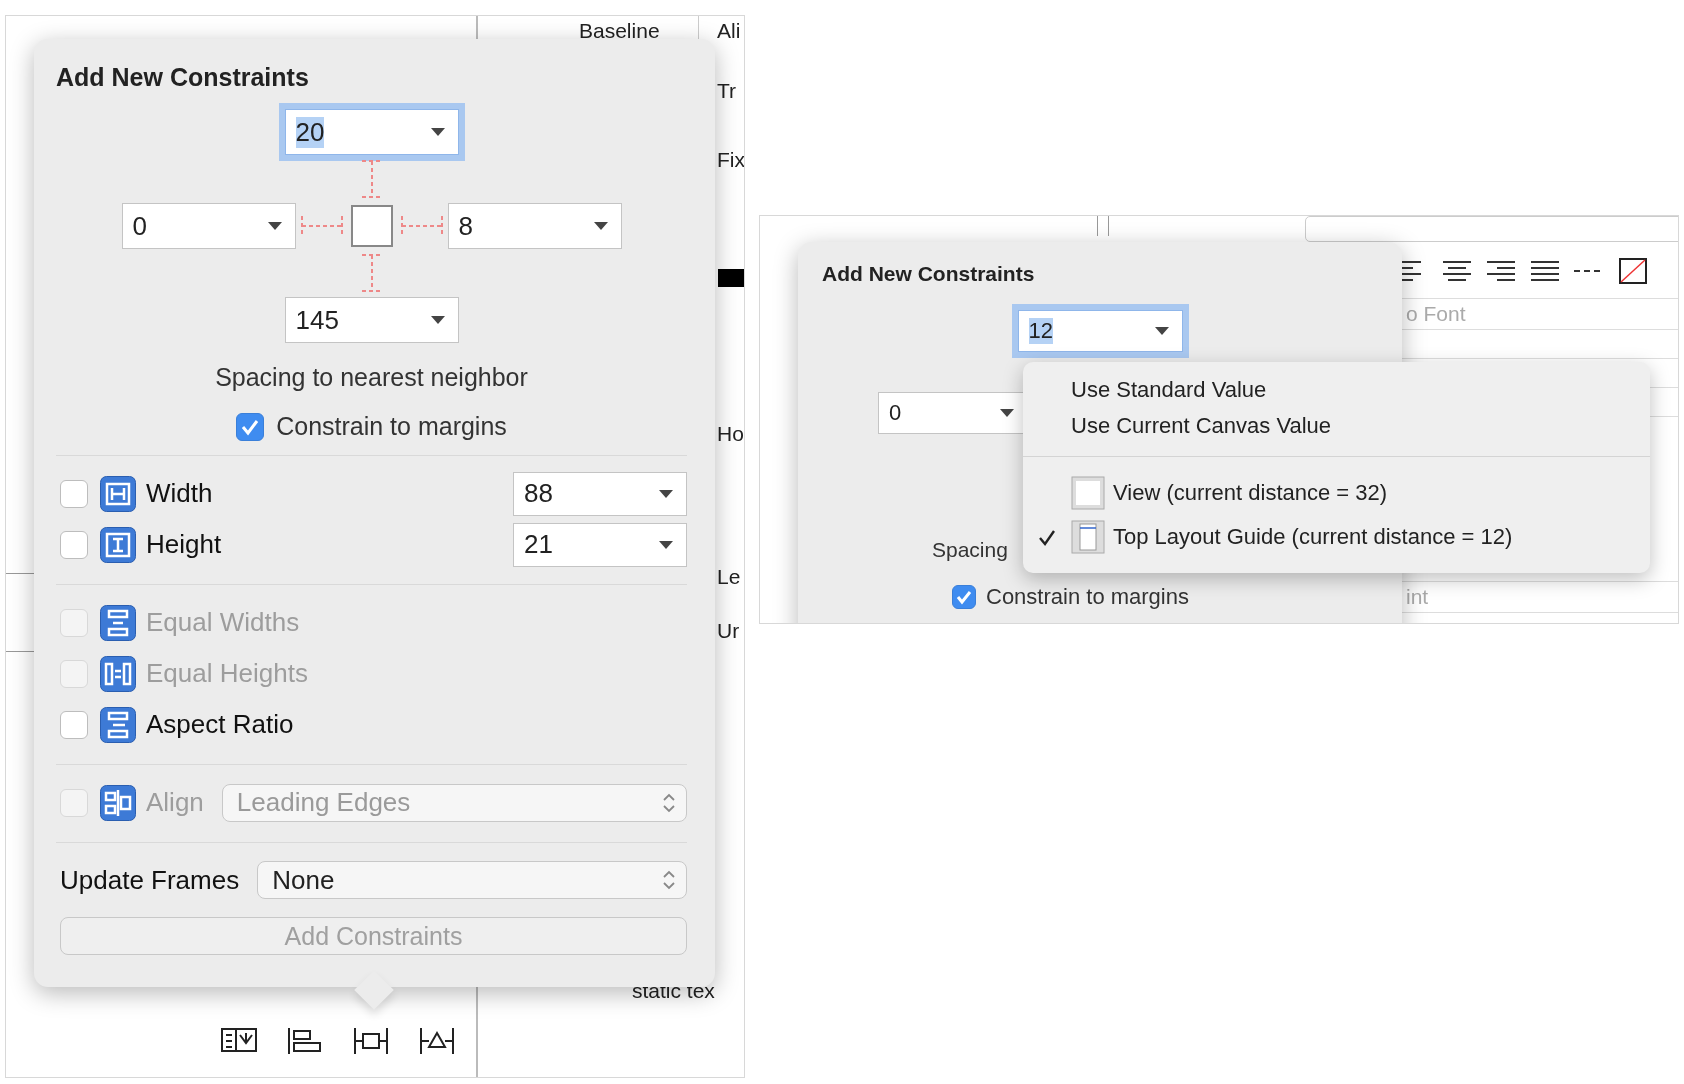  What do you see at coordinates (184, 544) in the screenshot?
I see `row-label: Height` at bounding box center [184, 544].